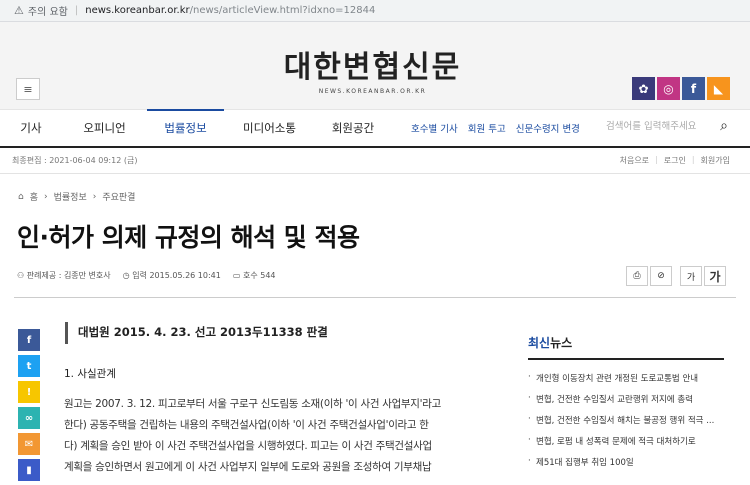 This screenshot has width=750, height=485. Describe the element at coordinates (259, 275) in the screenshot. I see `article-issue: 호수 544` at that location.